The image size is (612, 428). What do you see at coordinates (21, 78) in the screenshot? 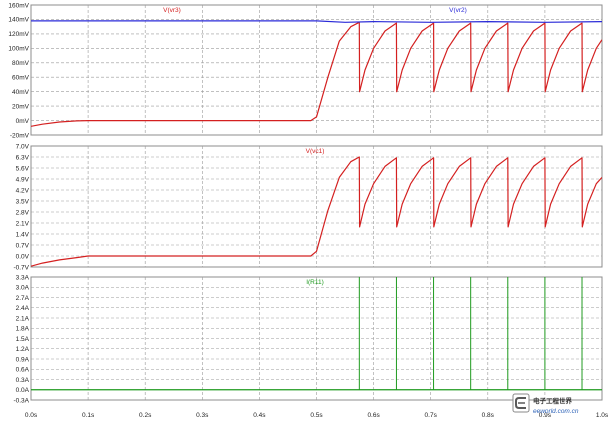
I see `y-tick-label: 60mV` at bounding box center [21, 78].